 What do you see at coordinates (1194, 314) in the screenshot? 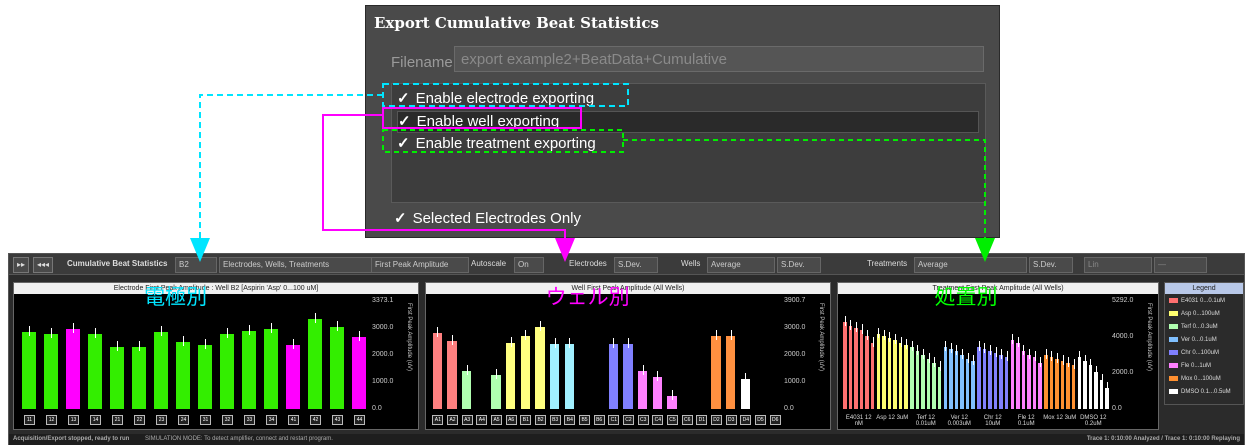
I see `legend-item: Asp 0...100uM` at bounding box center [1194, 314].